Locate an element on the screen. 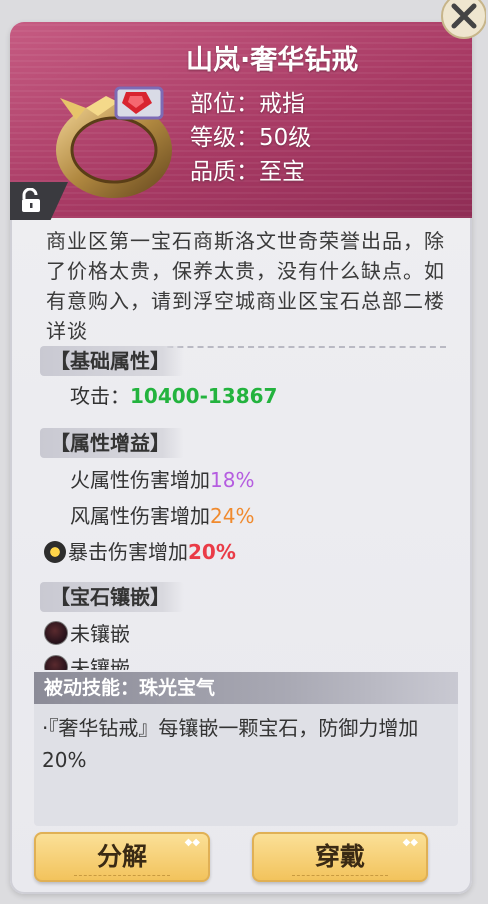 This screenshot has height=904, width=488. bonus-value: 18% is located at coordinates (232, 480).